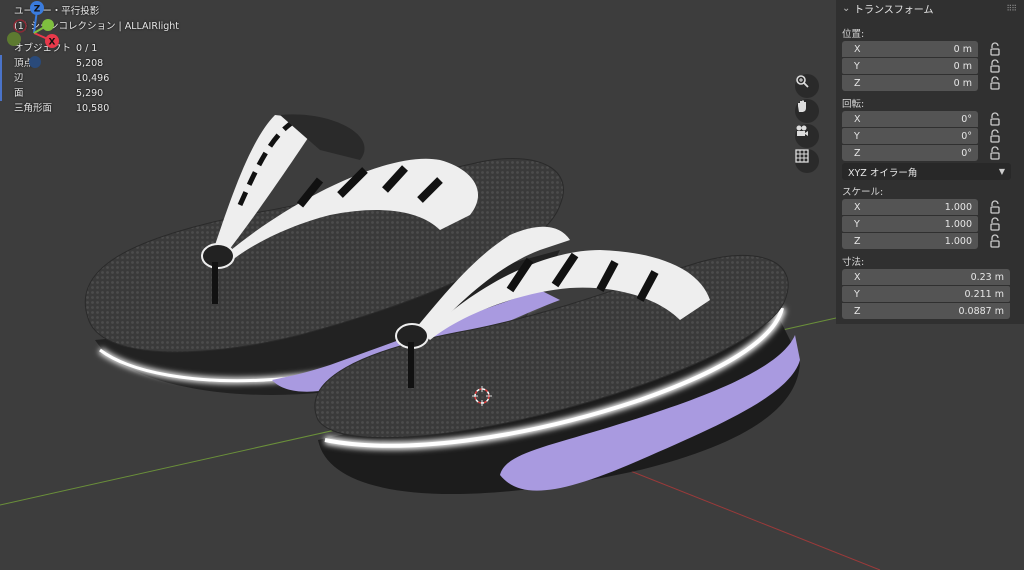 The image size is (1024, 570). What do you see at coordinates (853, 104) in the screenshot?
I see `rotation-label: 回転:` at bounding box center [853, 104].